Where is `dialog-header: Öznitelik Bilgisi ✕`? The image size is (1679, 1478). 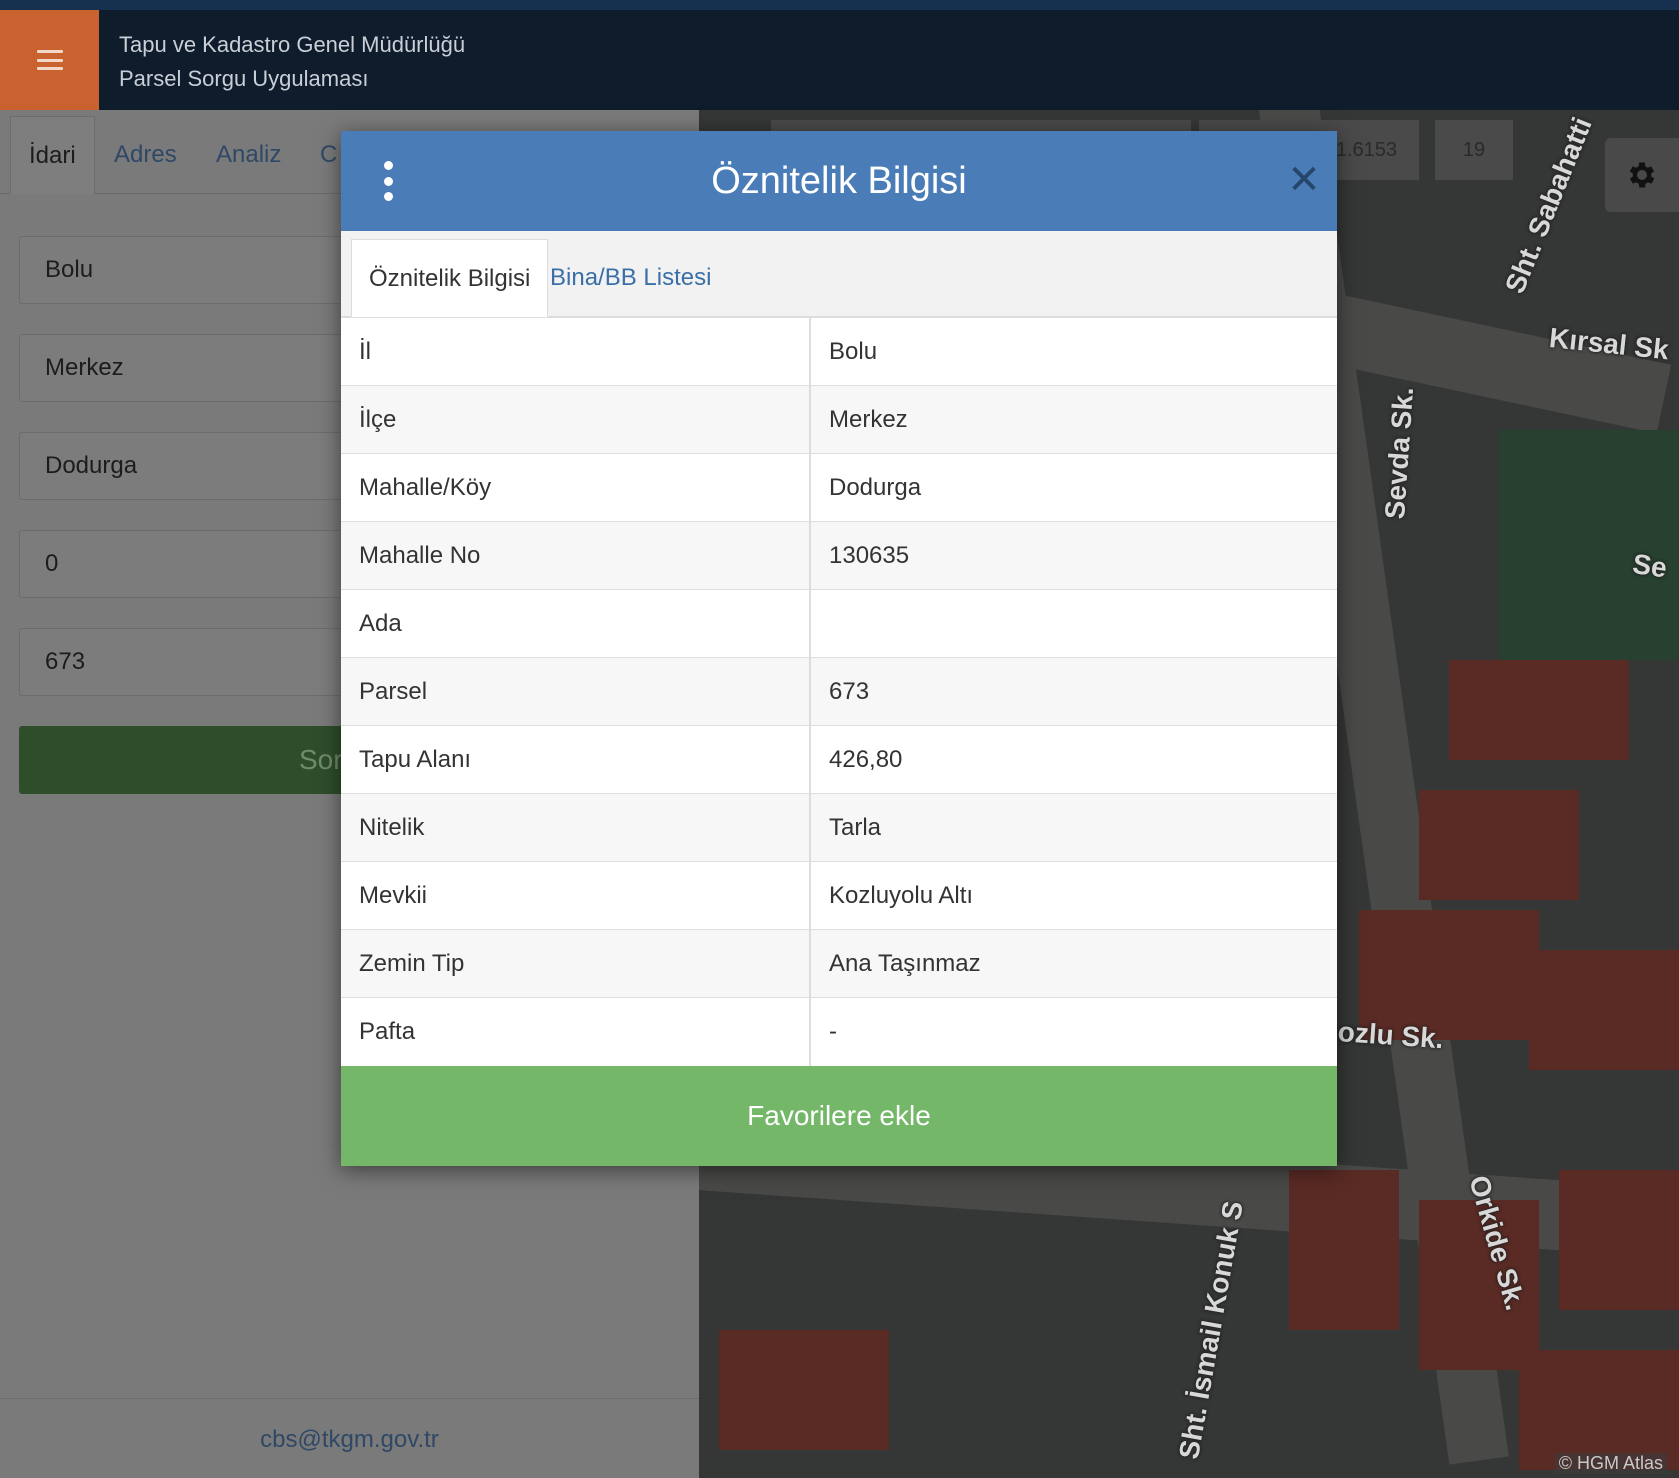 dialog-header: Öznitelik Bilgisi ✕ is located at coordinates (839, 181).